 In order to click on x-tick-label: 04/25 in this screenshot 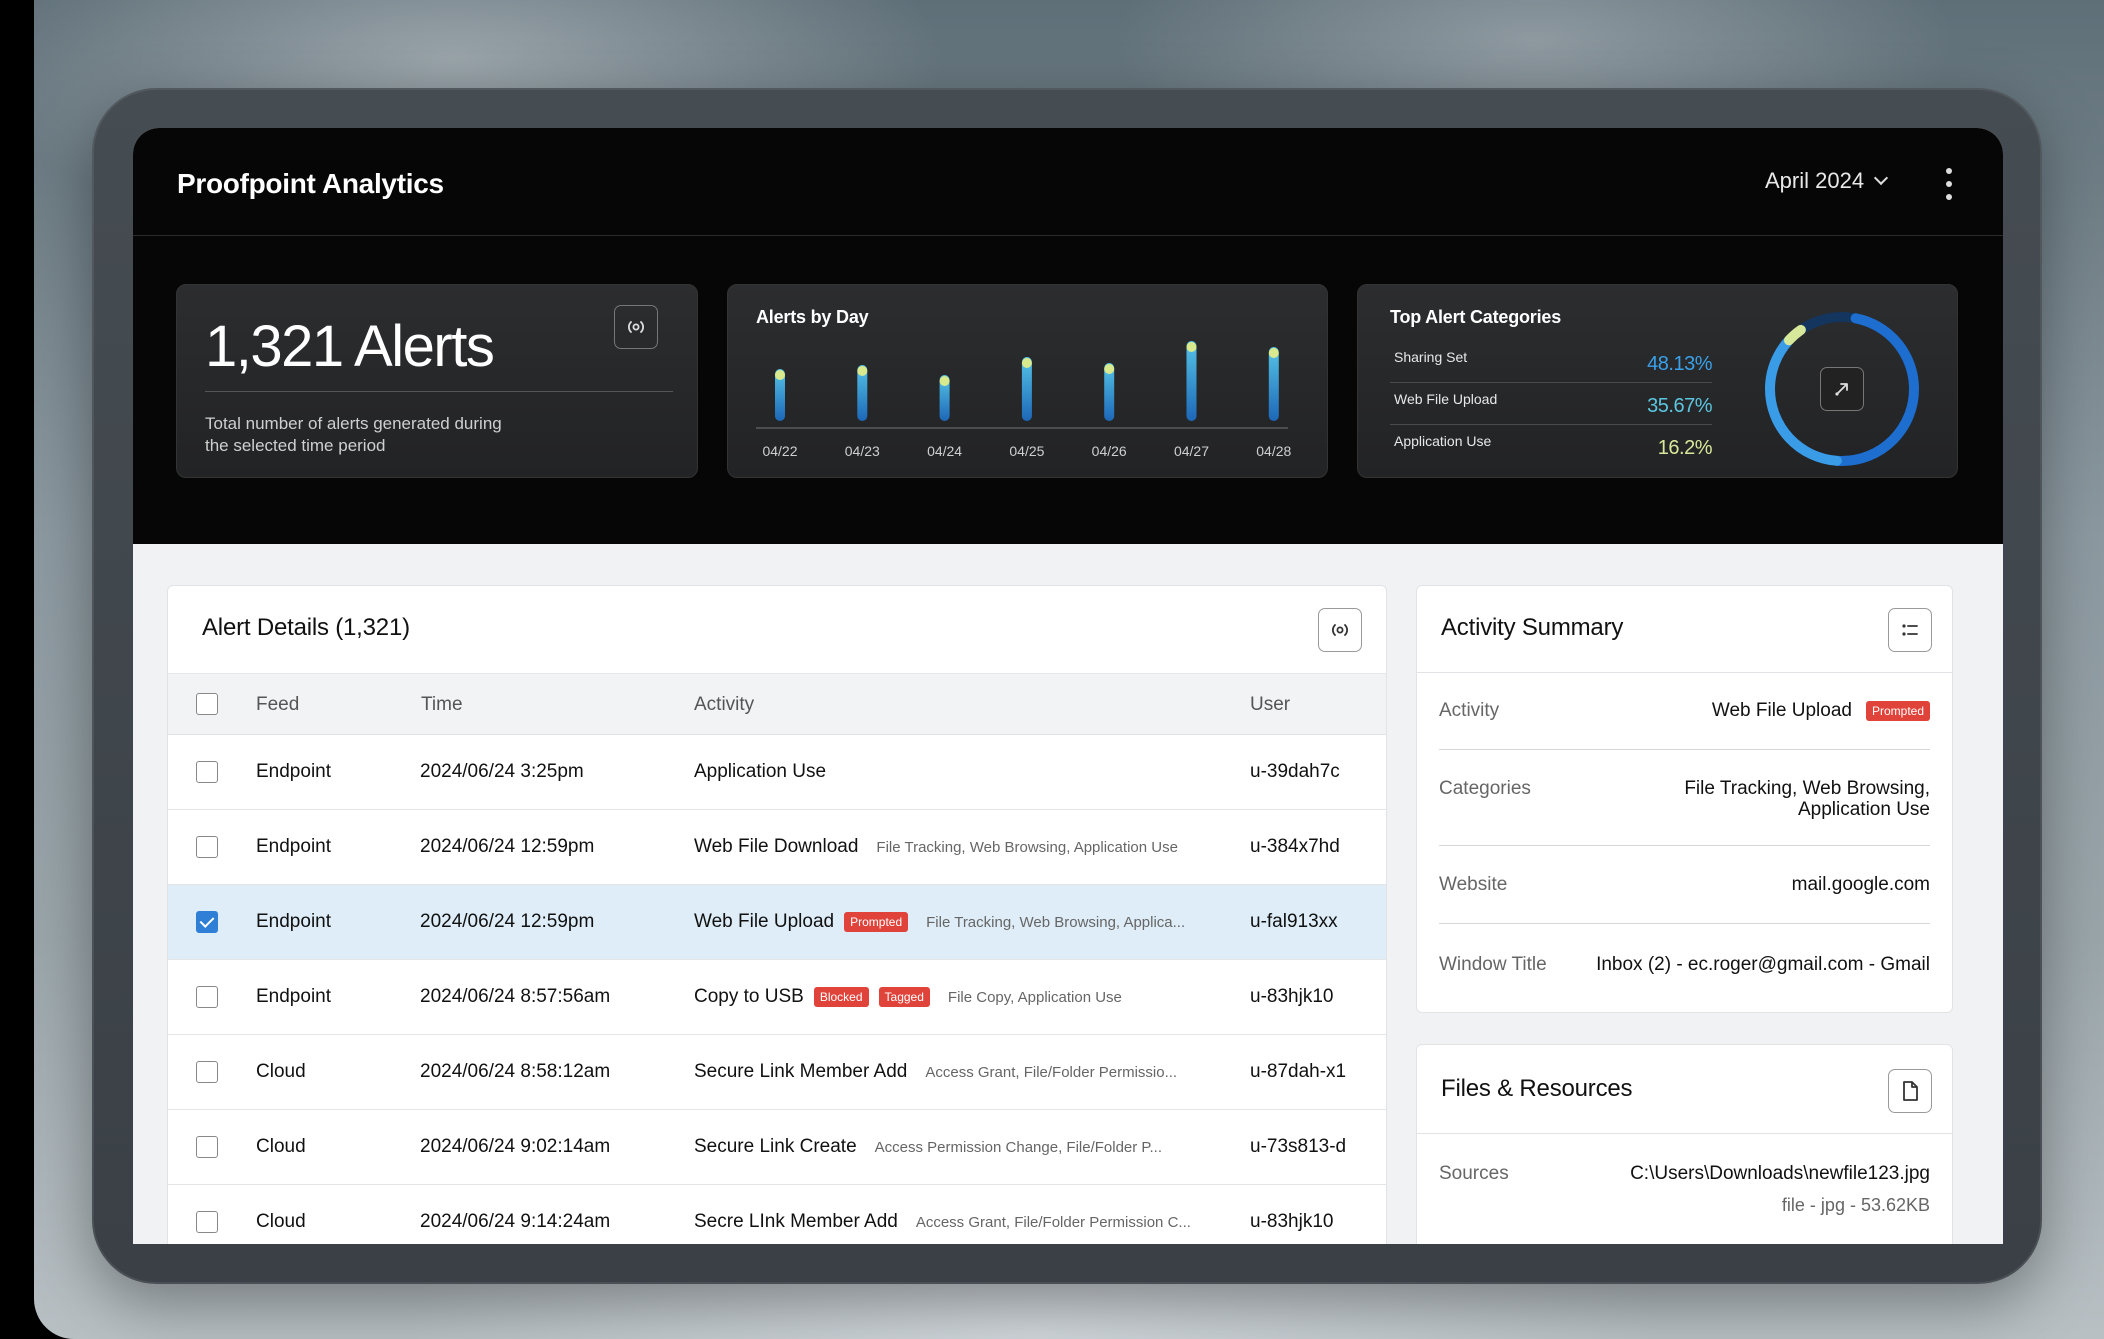, I will do `click(1026, 451)`.